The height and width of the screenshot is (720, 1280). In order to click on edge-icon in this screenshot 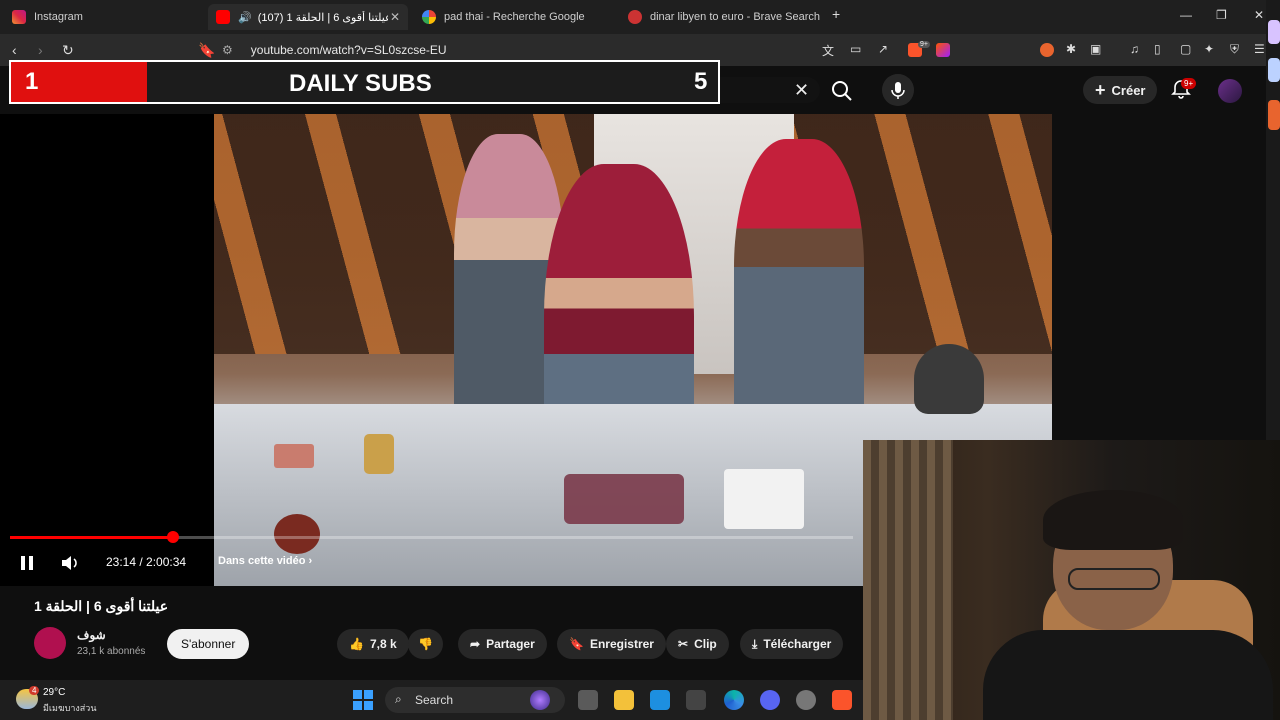, I will do `click(734, 700)`.